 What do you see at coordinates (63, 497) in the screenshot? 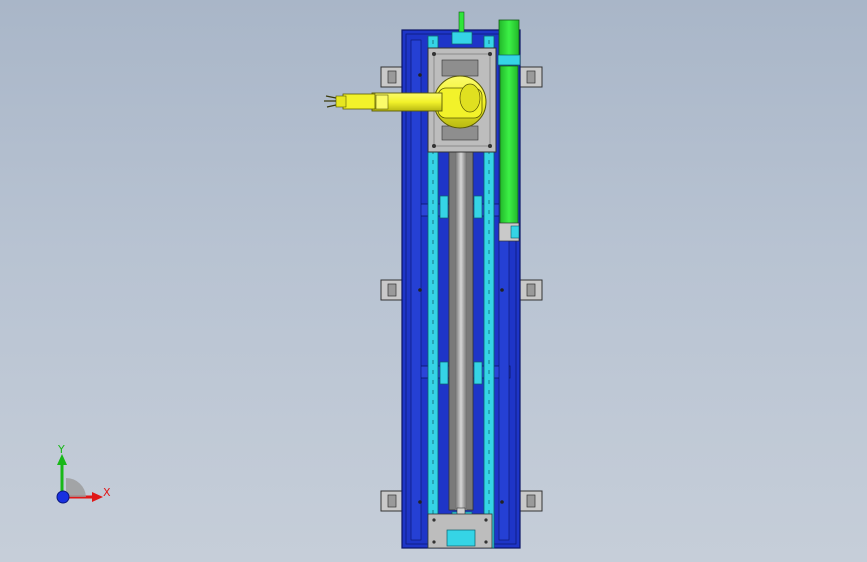
I see `triad-z-axis` at bounding box center [63, 497].